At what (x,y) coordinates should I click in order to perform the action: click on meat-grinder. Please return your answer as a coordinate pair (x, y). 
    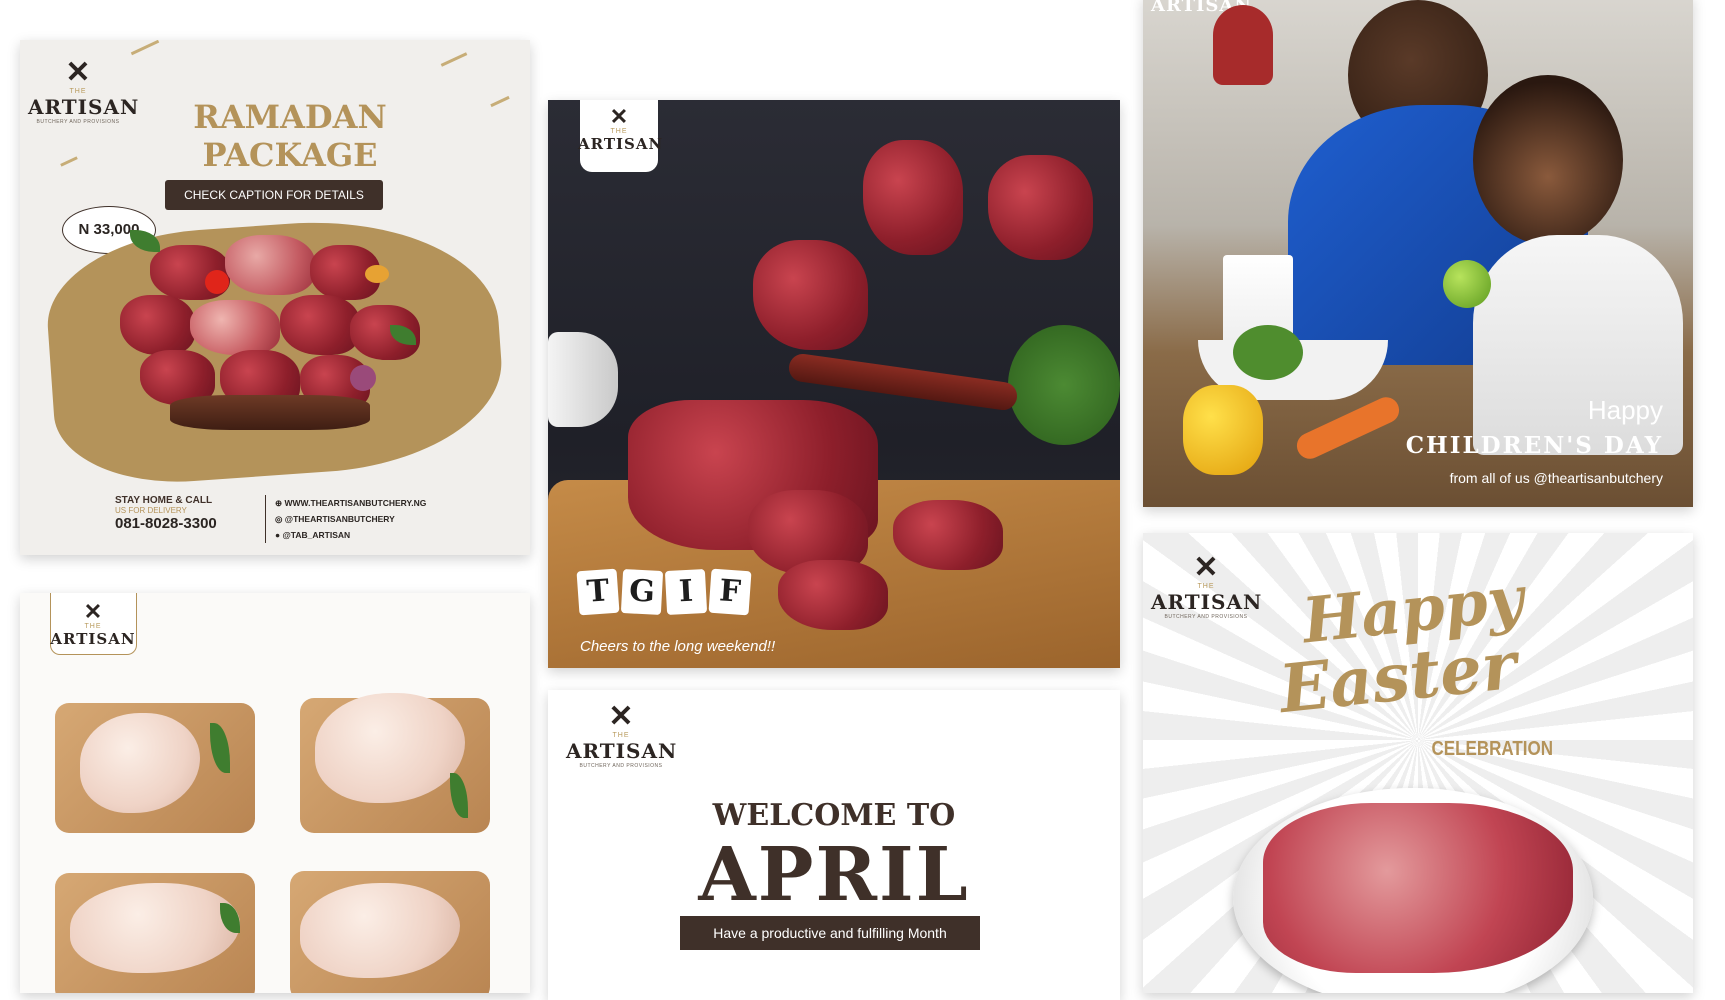
    Looking at the image, I should click on (583, 379).